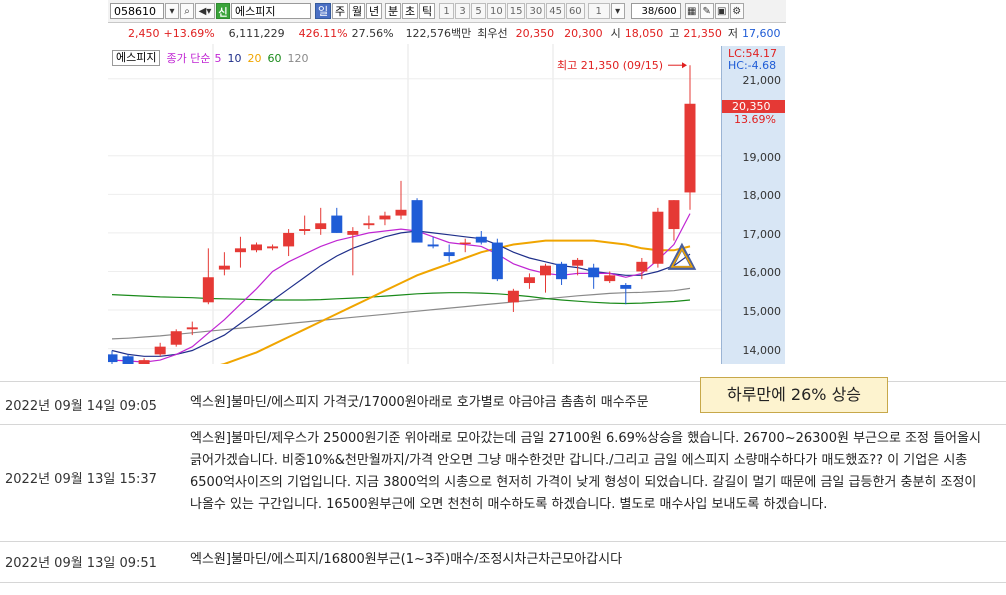  What do you see at coordinates (340, 11) in the screenshot?
I see `period-week: 주` at bounding box center [340, 11].